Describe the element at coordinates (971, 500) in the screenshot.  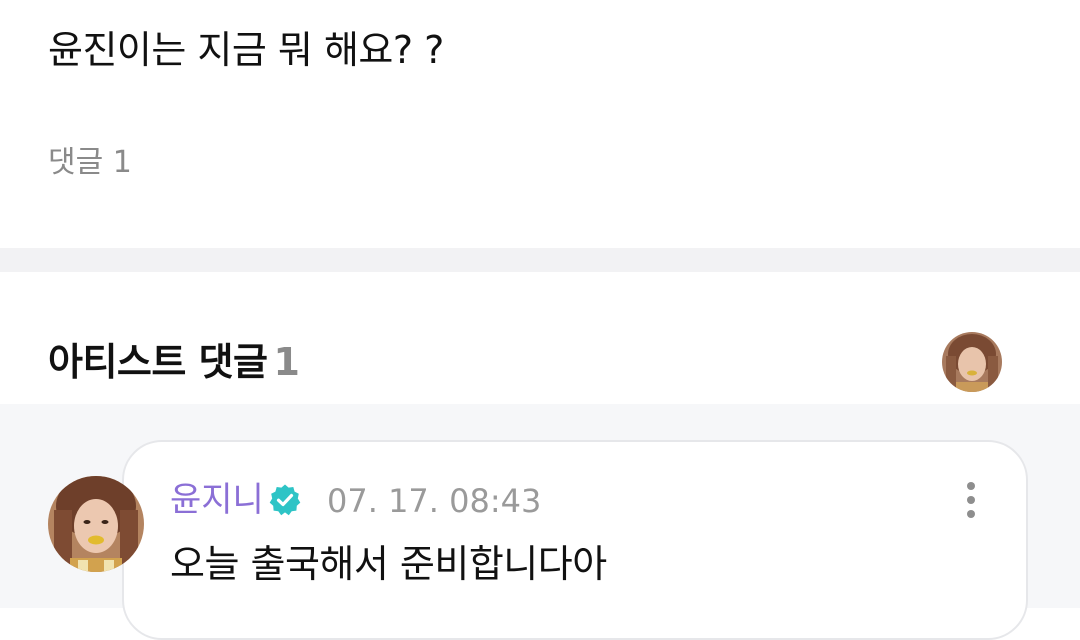
I see `comment-more-options-button` at that location.